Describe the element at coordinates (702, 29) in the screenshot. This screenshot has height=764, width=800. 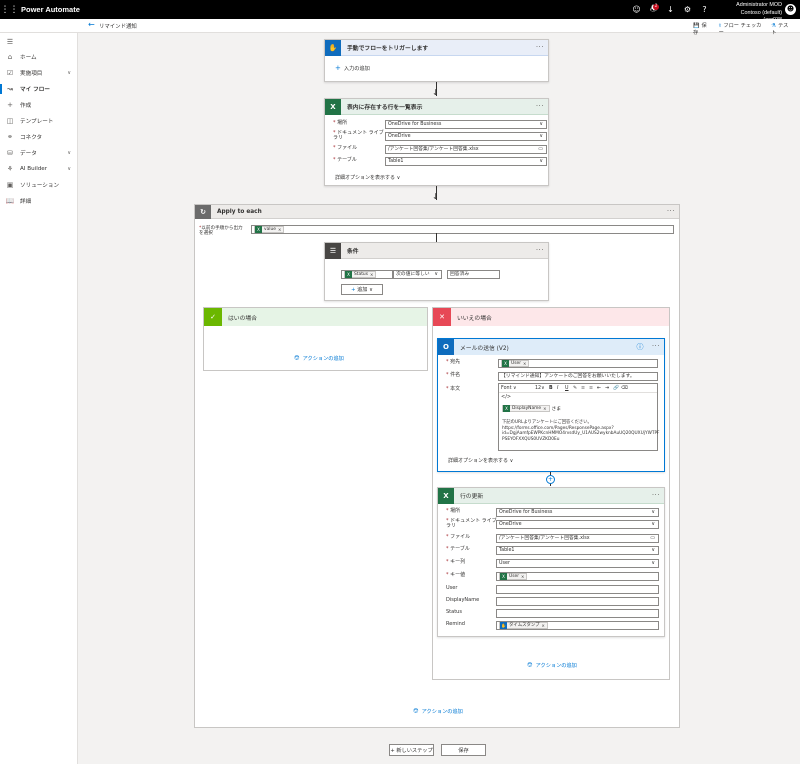
I see `save-command: 💾 保存` at that location.